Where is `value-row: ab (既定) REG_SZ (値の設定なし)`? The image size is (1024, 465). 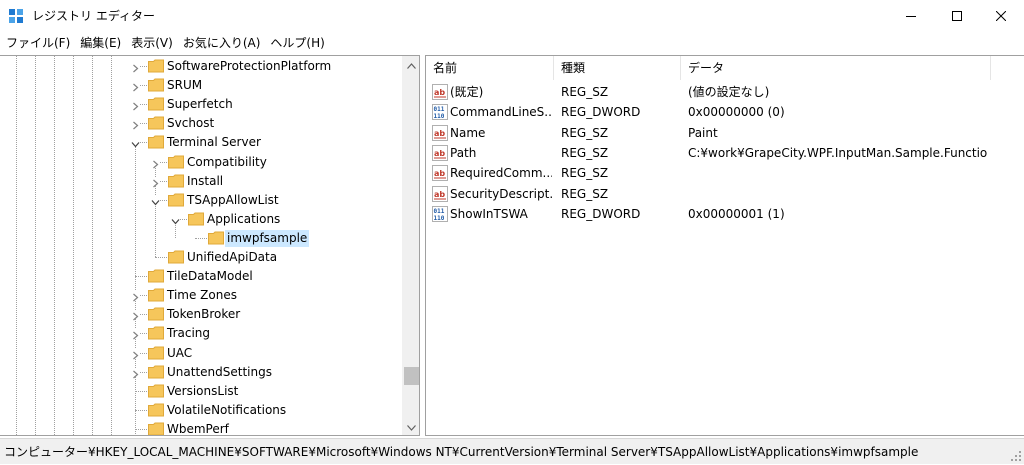
value-row: ab (既定) REG_SZ (値の設定なし) is located at coordinates (725, 92).